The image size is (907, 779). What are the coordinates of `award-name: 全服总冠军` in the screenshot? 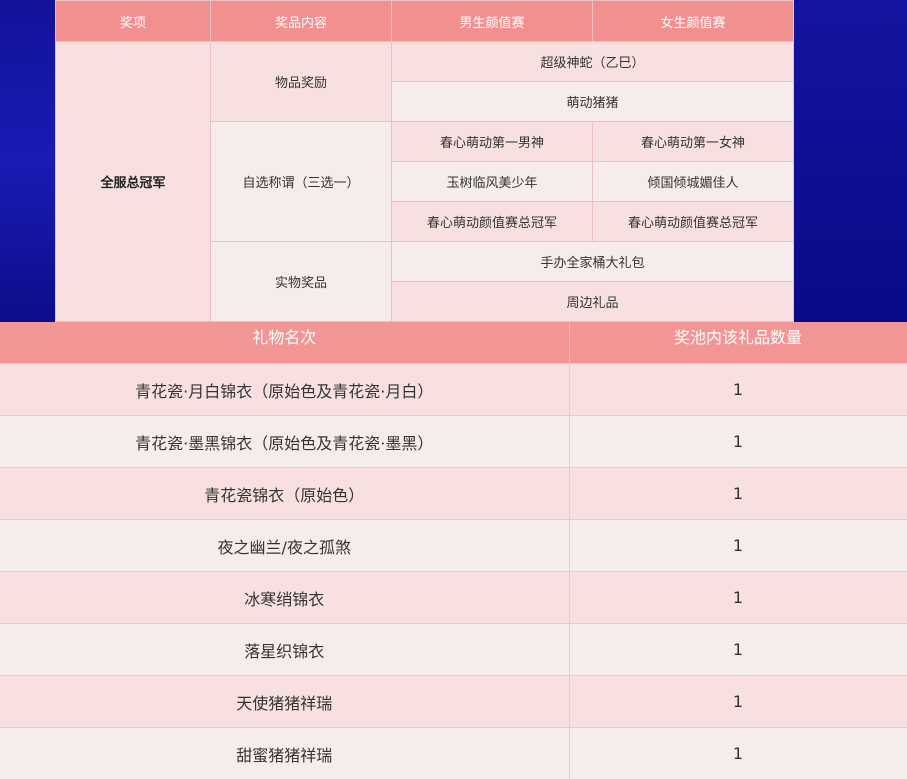 It's located at (133, 182).